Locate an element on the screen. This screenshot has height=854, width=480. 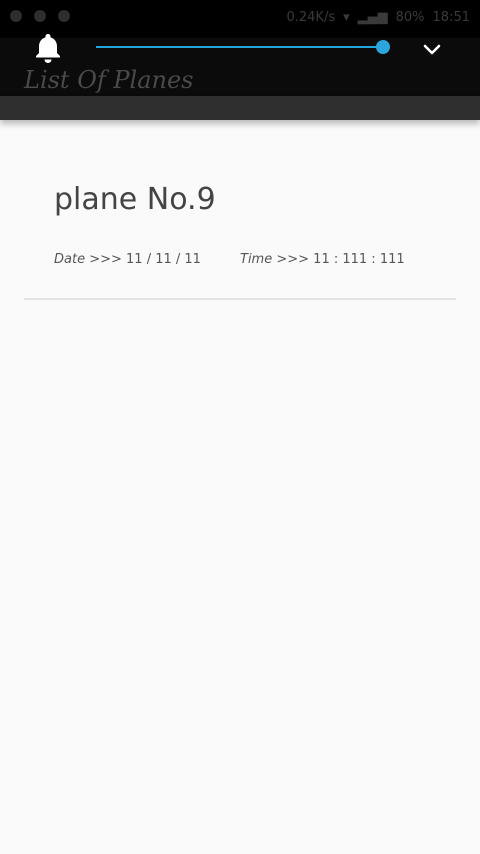
chevron-down-icon is located at coordinates (432, 49).